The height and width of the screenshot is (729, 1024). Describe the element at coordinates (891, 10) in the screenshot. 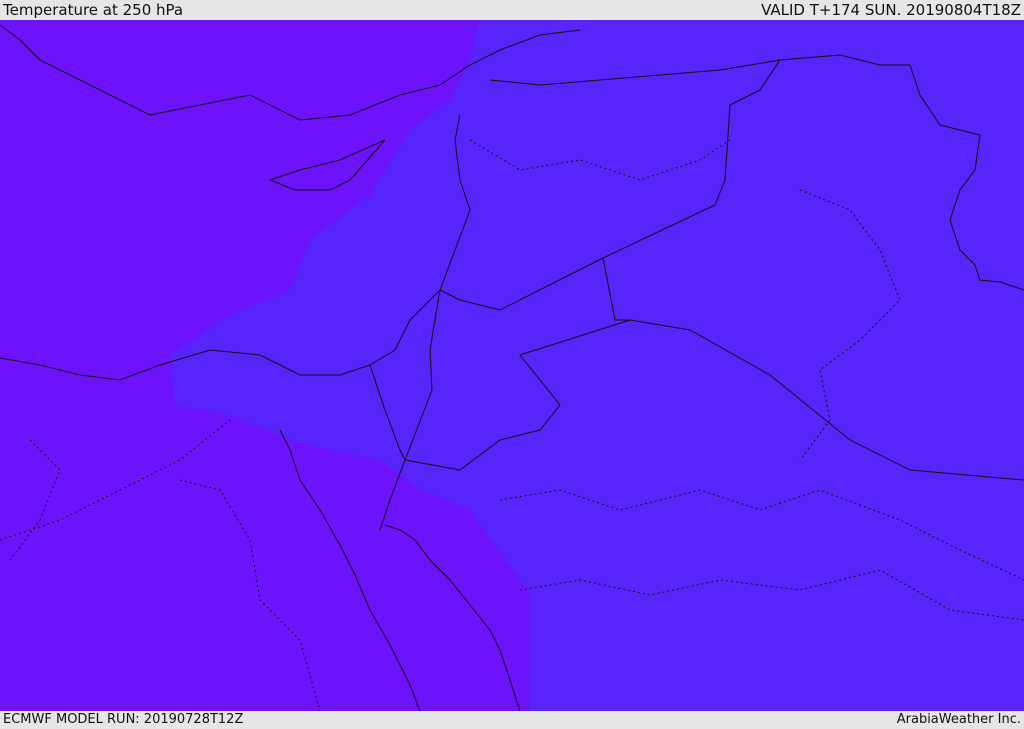

I see `valid-time: VALID T+174 SUN. 20190804T18Z` at that location.